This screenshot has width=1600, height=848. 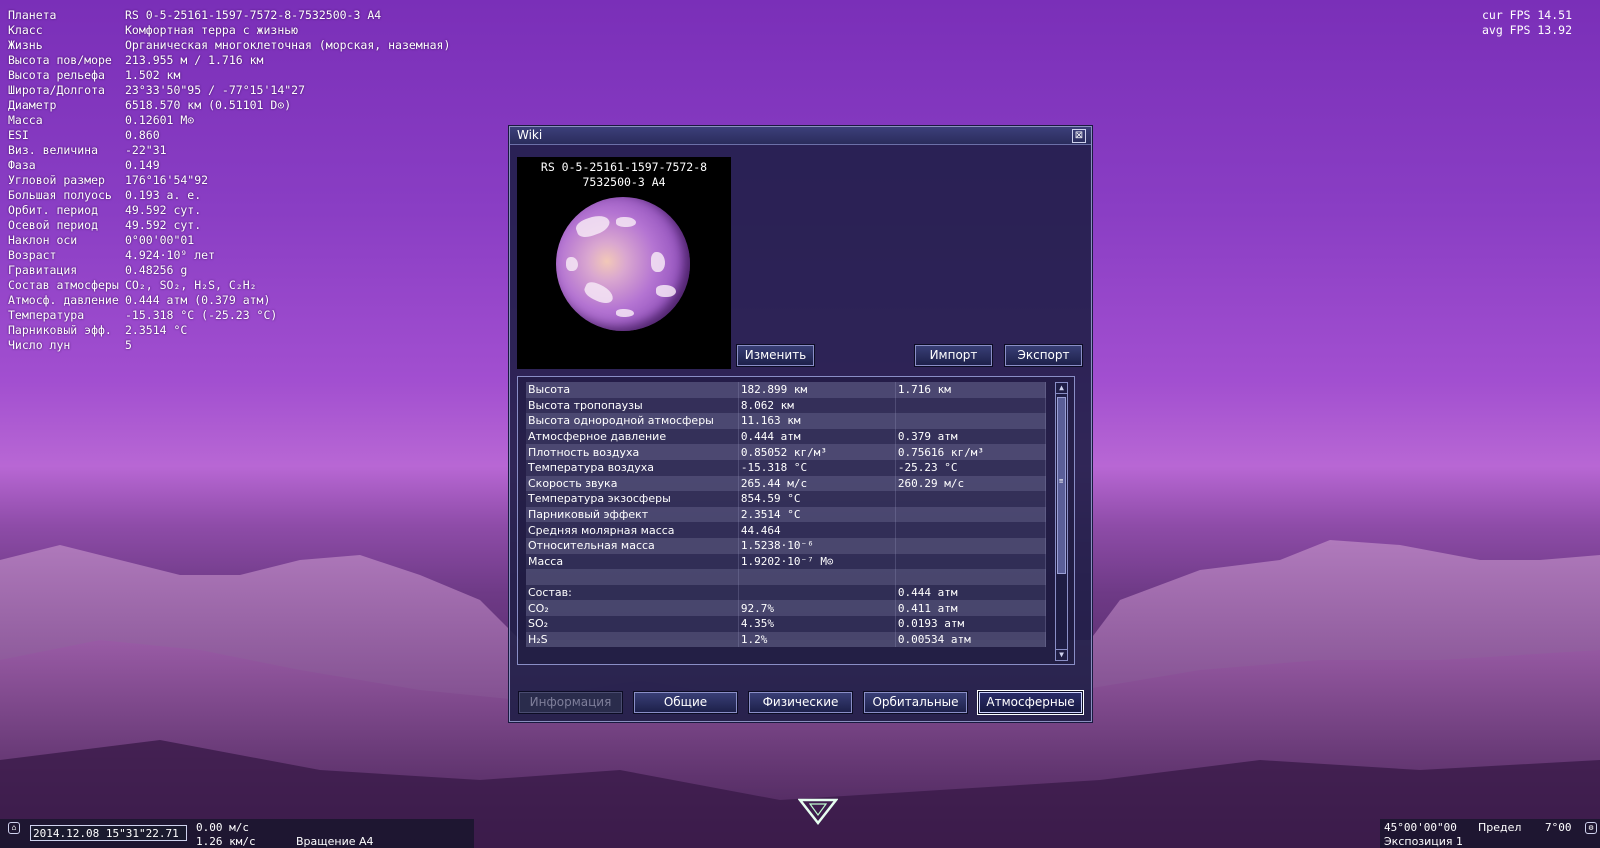 I want to click on navigation-arrow-icon, so click(x=818, y=812).